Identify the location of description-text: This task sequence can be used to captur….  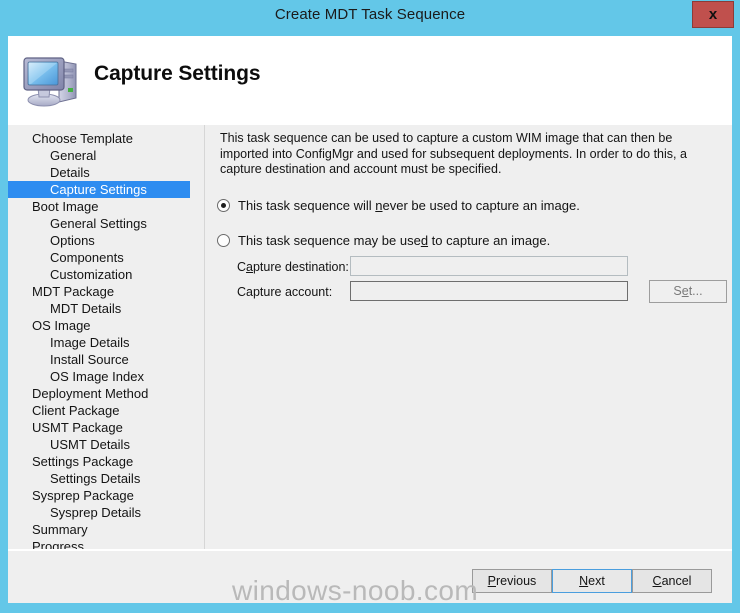
(453, 153).